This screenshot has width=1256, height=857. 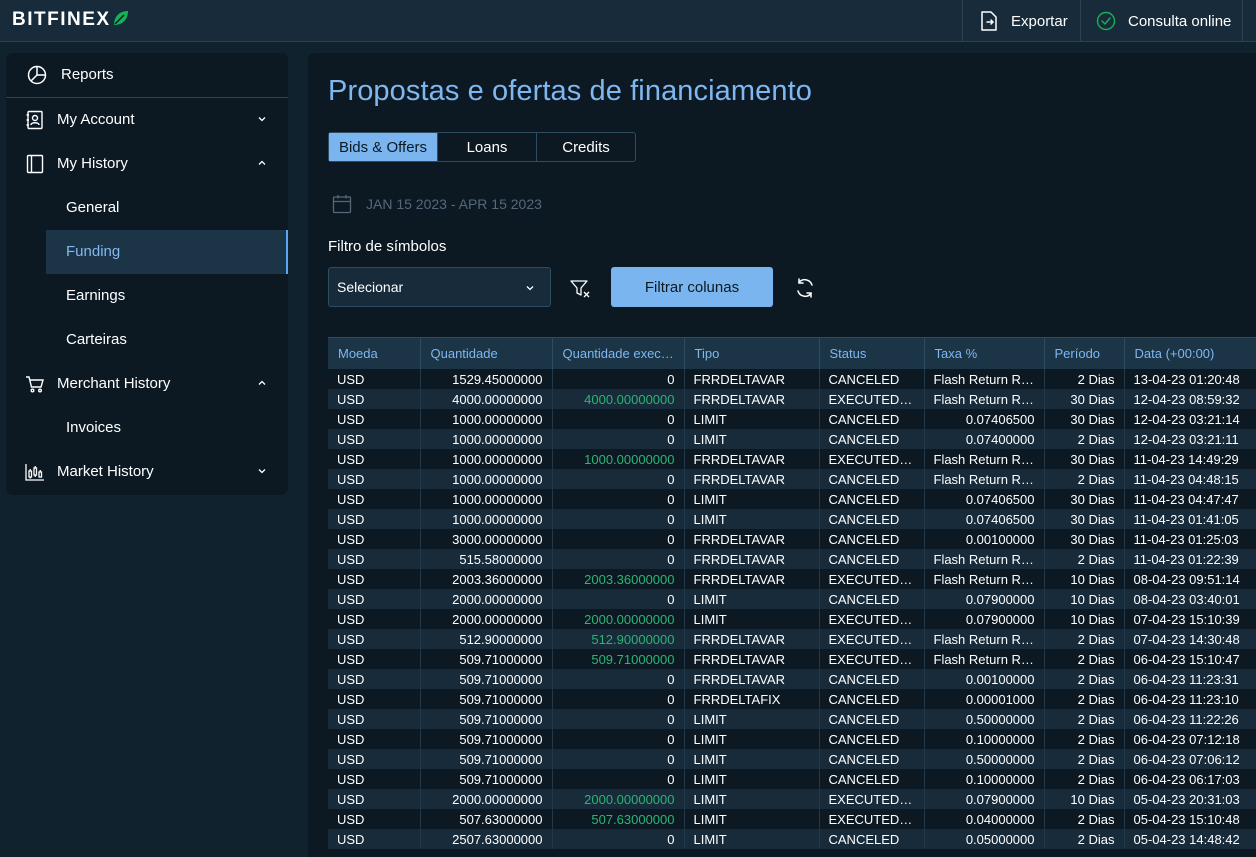 I want to click on cart-icon, so click(x=35, y=384).